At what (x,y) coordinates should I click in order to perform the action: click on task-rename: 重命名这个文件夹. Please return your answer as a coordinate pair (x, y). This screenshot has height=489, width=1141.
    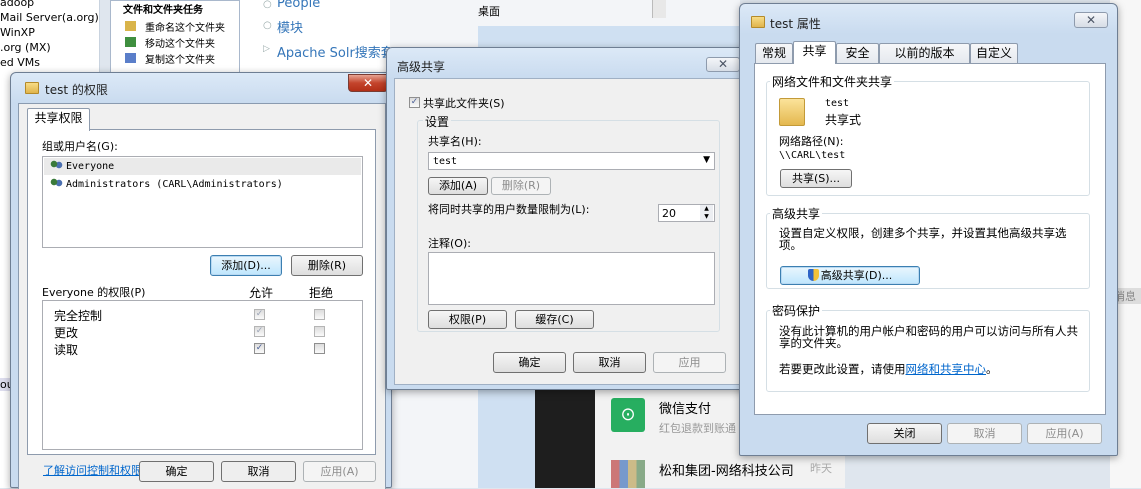
    Looking at the image, I should click on (185, 26).